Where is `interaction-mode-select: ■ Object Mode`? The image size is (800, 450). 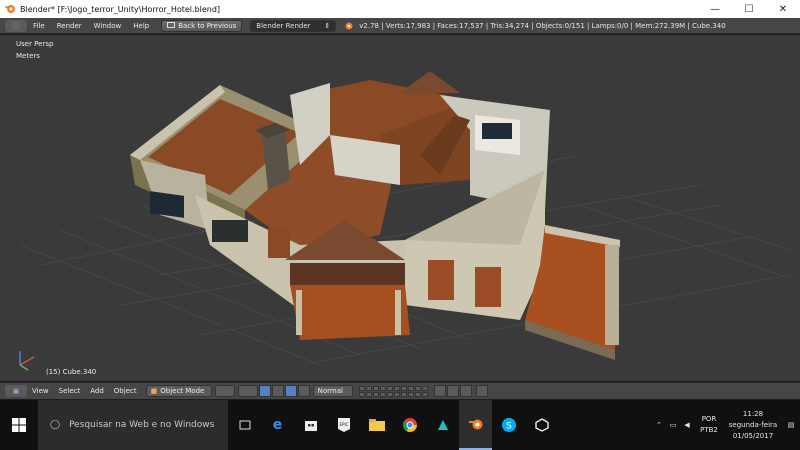
interaction-mode-select: ■ Object Mode is located at coordinates (178, 391).